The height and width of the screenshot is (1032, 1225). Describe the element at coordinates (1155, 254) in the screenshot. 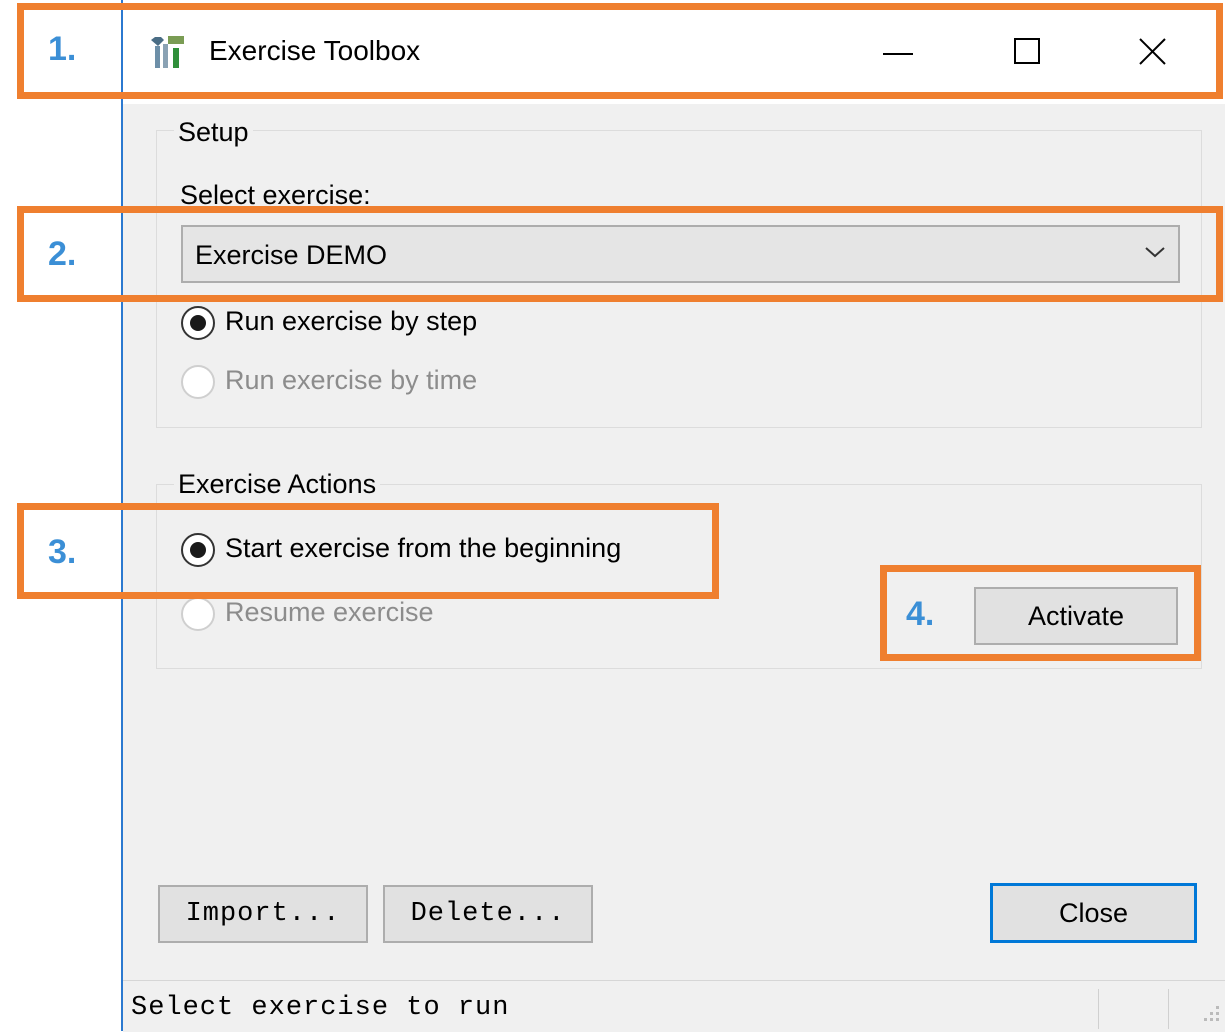

I see `chevron-down-icon` at that location.